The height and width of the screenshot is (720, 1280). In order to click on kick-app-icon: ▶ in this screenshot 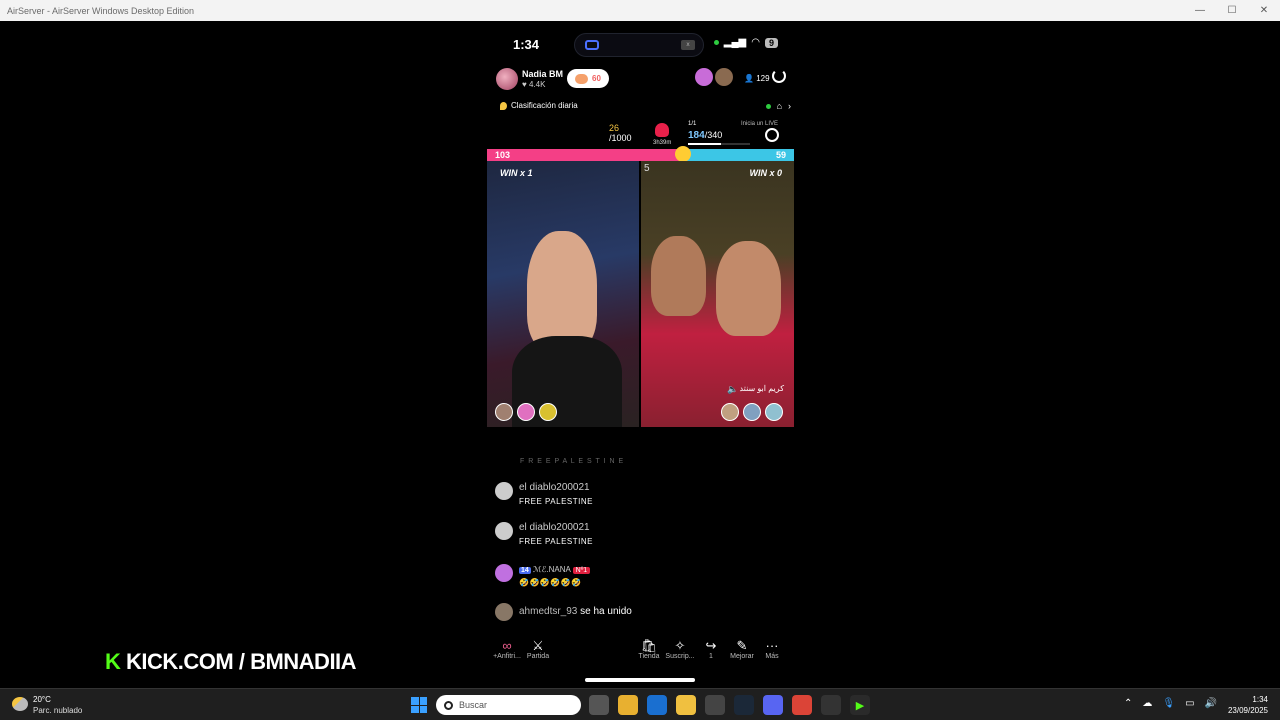, I will do `click(860, 705)`.